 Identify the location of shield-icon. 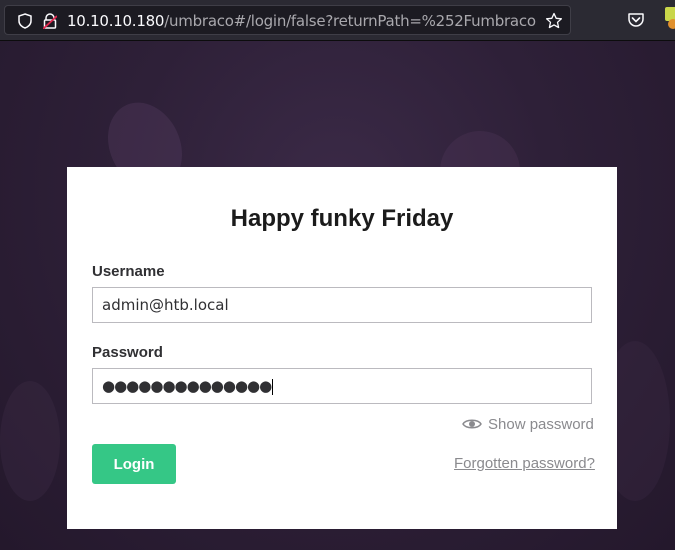
(25, 21).